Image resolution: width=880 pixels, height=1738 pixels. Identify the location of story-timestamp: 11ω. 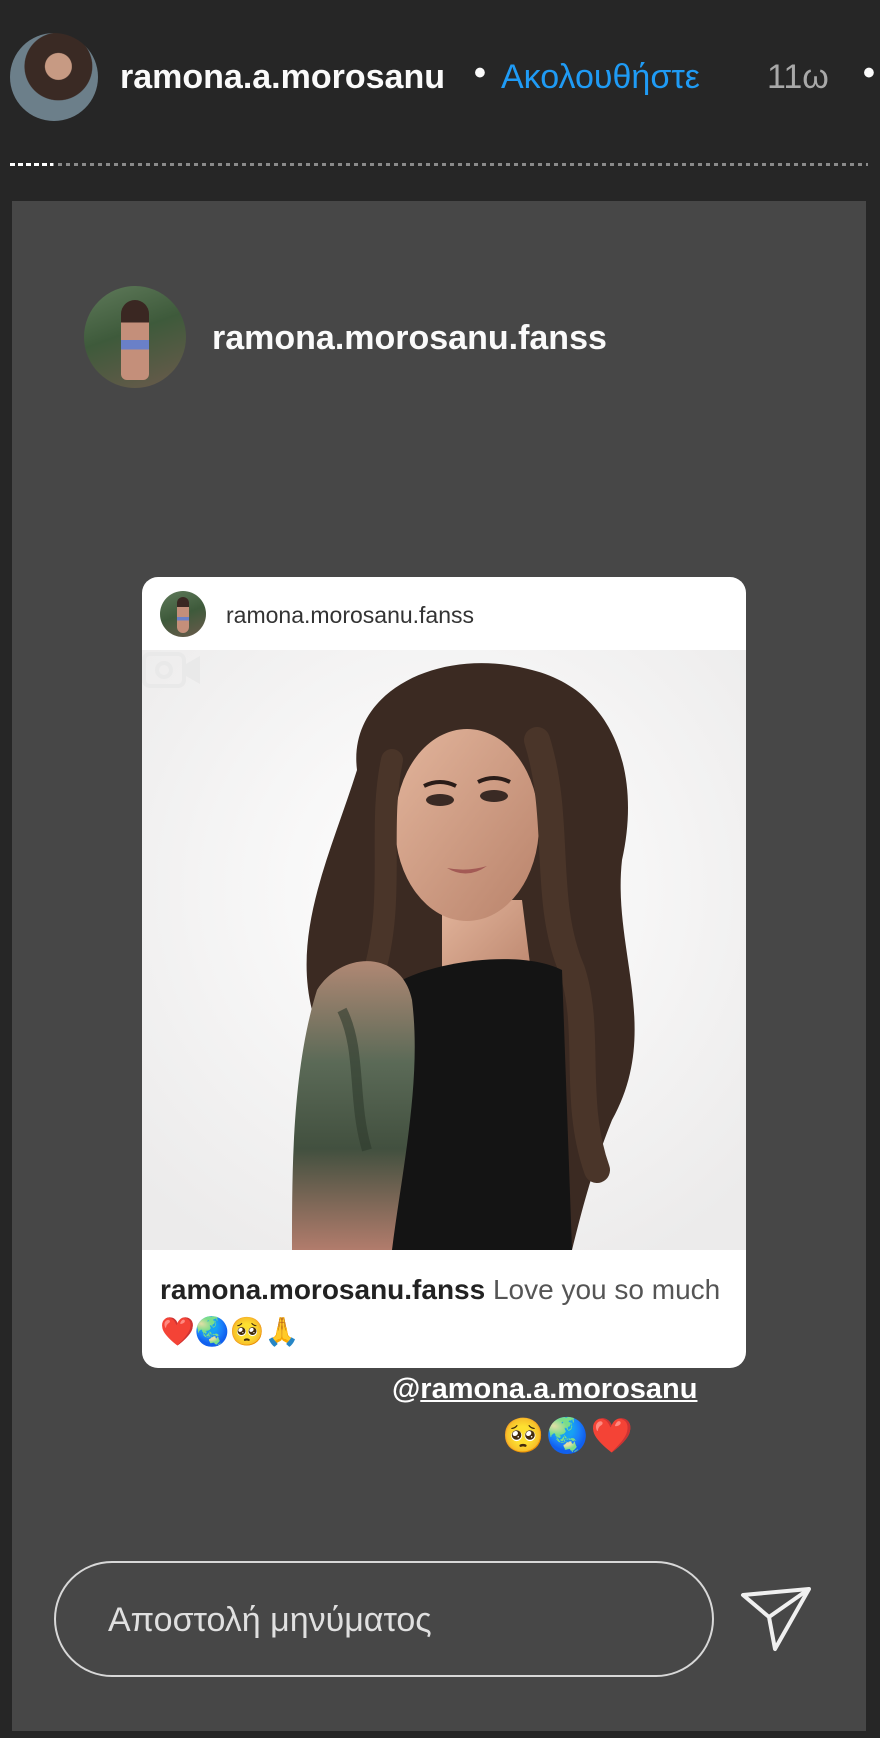
(798, 77).